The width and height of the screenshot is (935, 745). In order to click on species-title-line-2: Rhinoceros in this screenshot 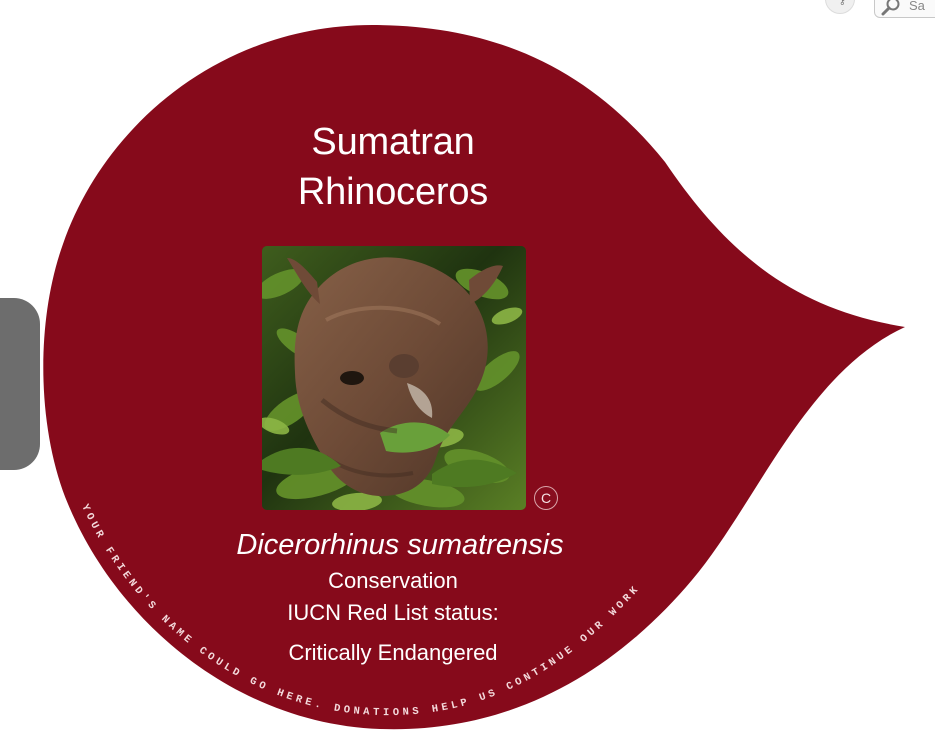, I will do `click(393, 192)`.